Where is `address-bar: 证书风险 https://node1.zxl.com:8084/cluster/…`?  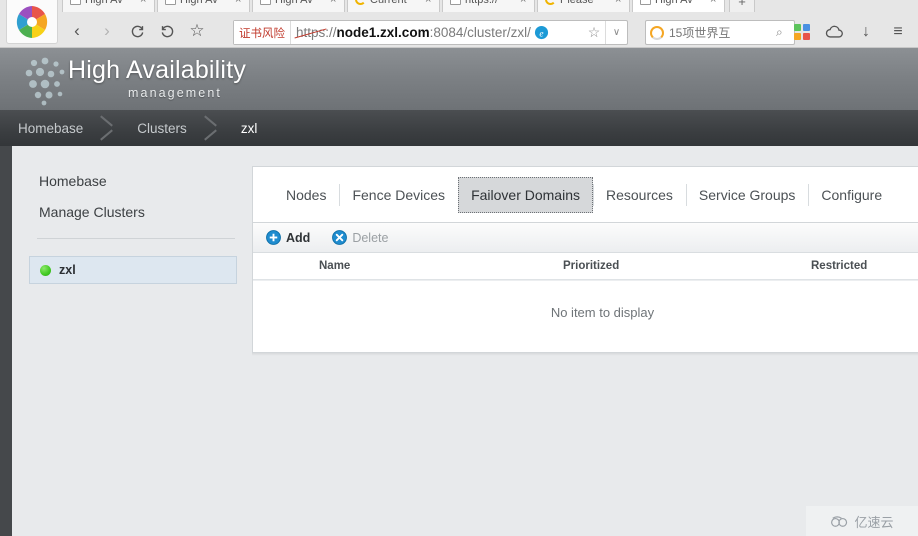 address-bar: 证书风险 https://node1.zxl.com:8084/cluster/… is located at coordinates (430, 32).